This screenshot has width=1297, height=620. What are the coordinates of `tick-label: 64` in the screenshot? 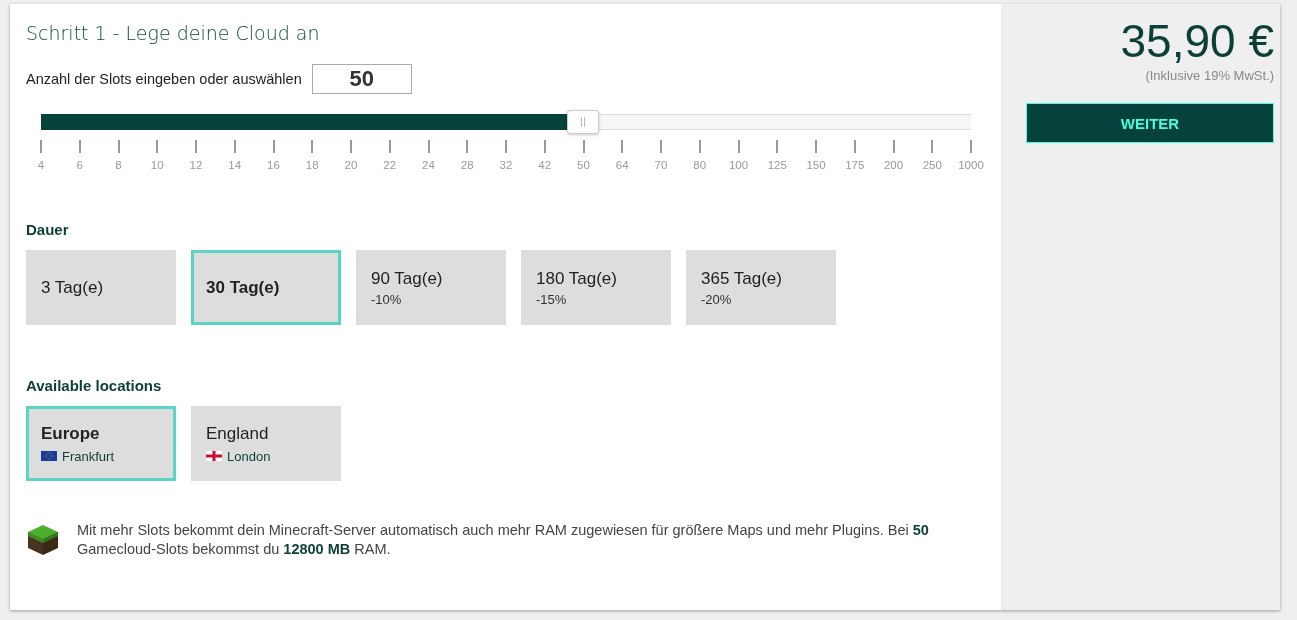 It's located at (622, 165).